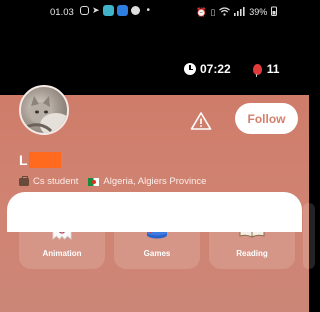 The height and width of the screenshot is (312, 320). I want to click on username-text: L, so click(23, 160).